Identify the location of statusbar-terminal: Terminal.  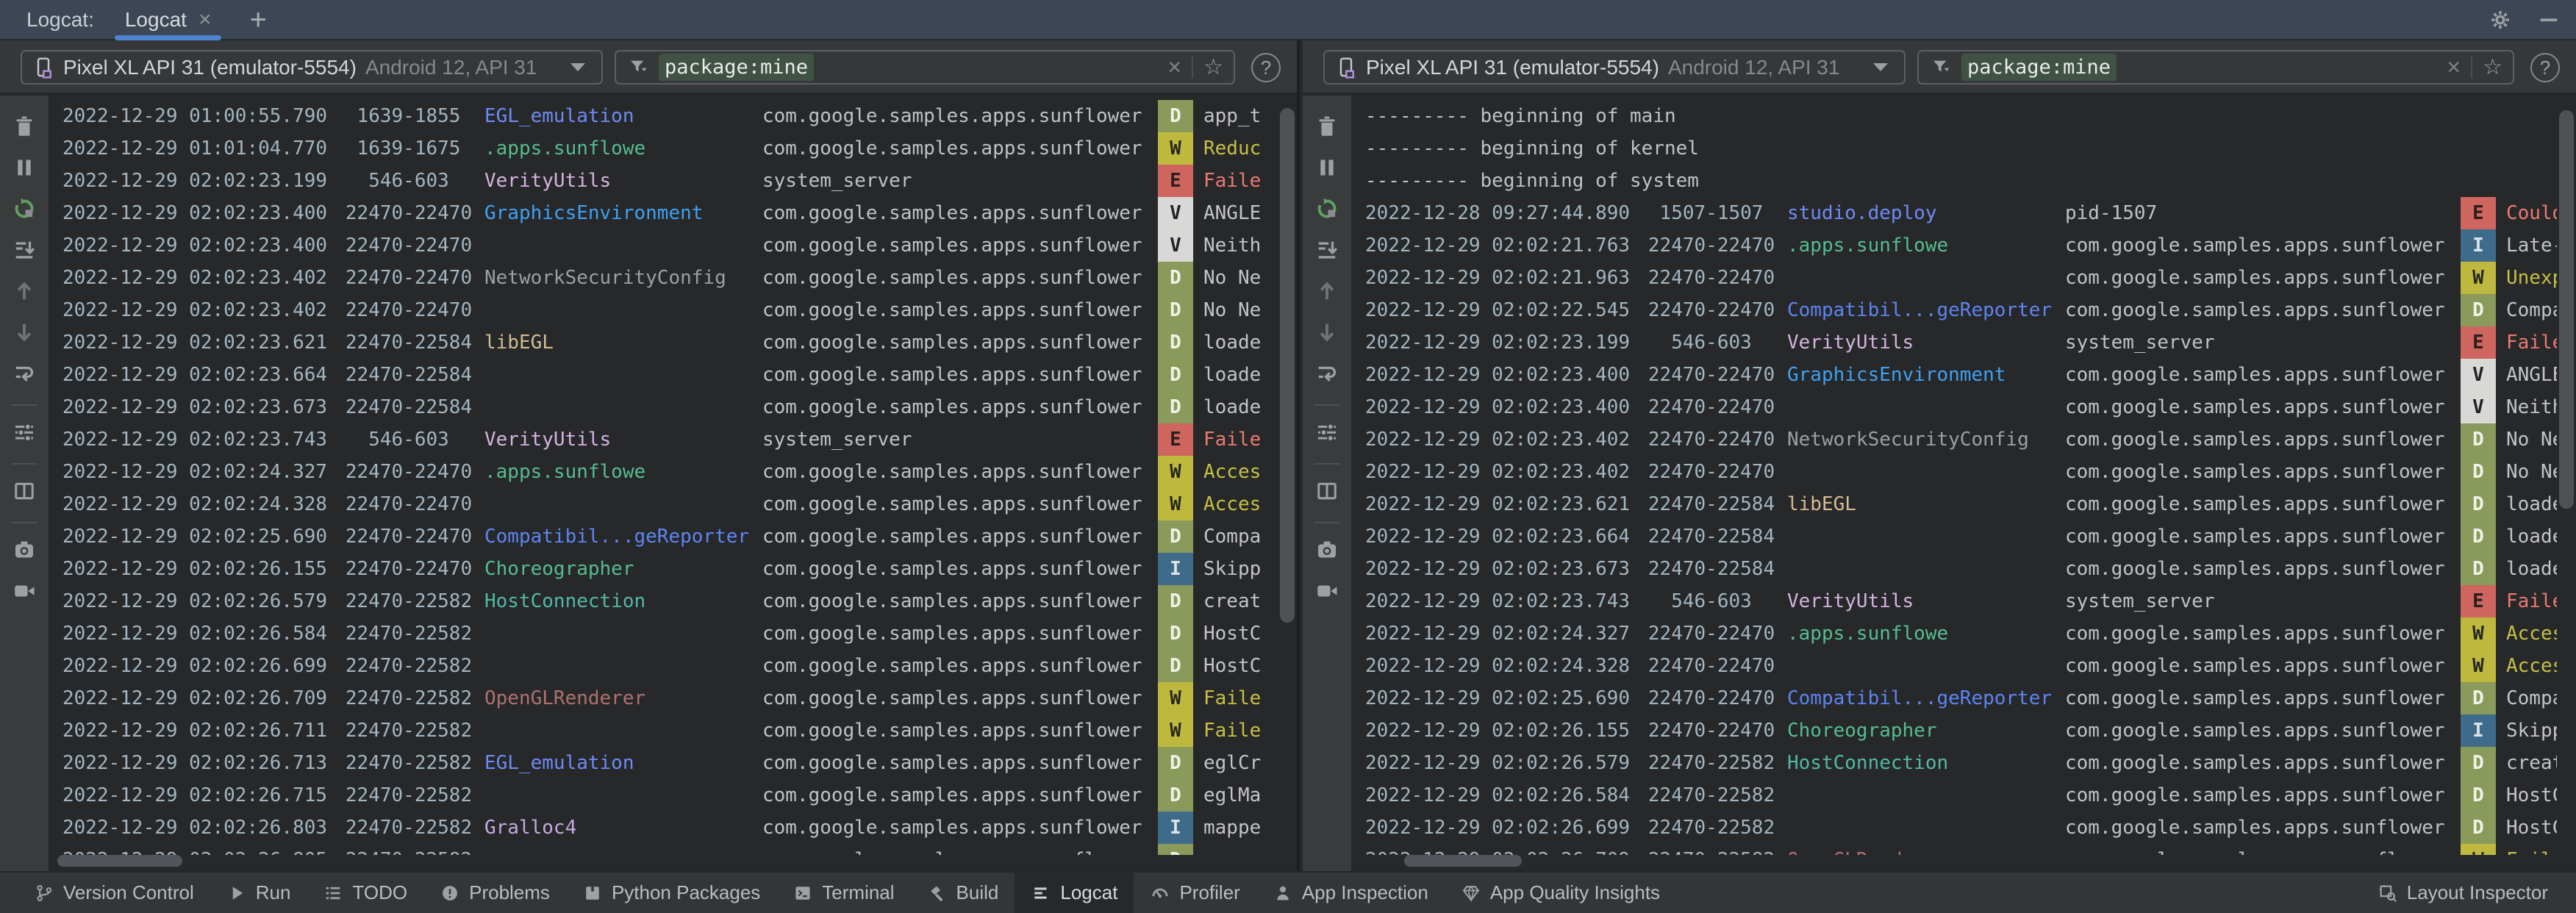
(843, 893).